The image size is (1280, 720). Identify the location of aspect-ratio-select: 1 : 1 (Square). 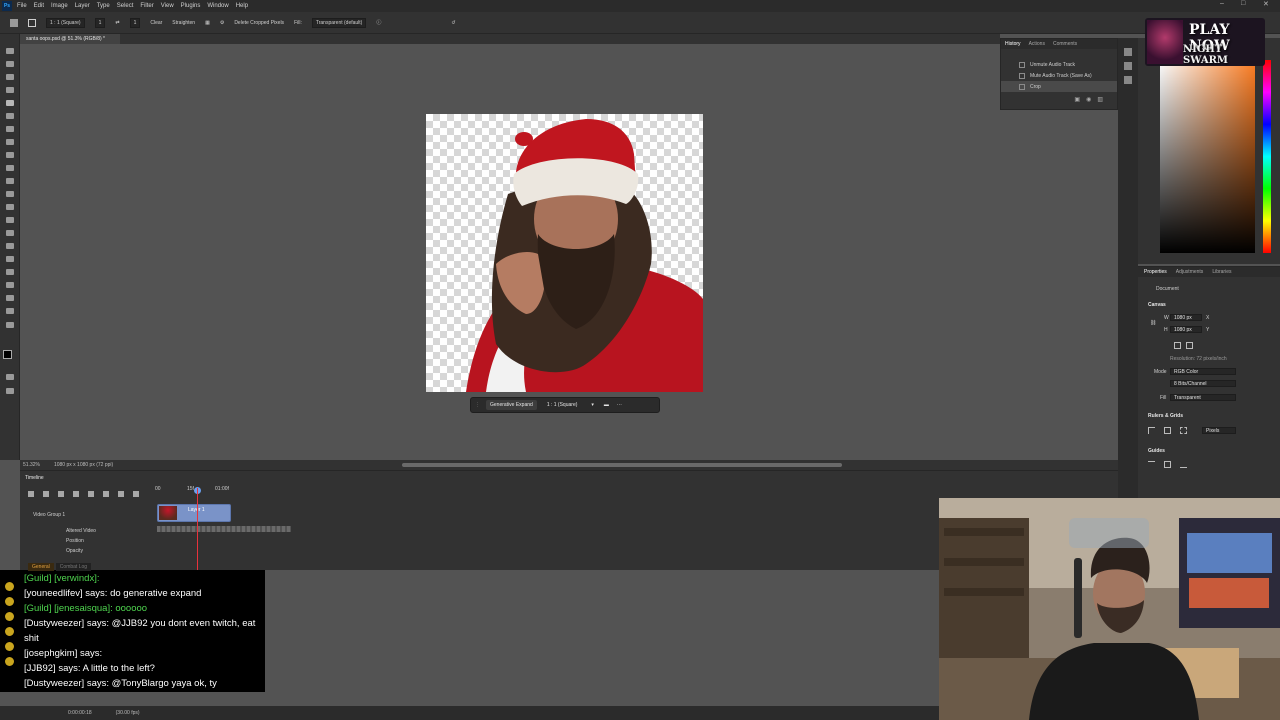
(562, 405).